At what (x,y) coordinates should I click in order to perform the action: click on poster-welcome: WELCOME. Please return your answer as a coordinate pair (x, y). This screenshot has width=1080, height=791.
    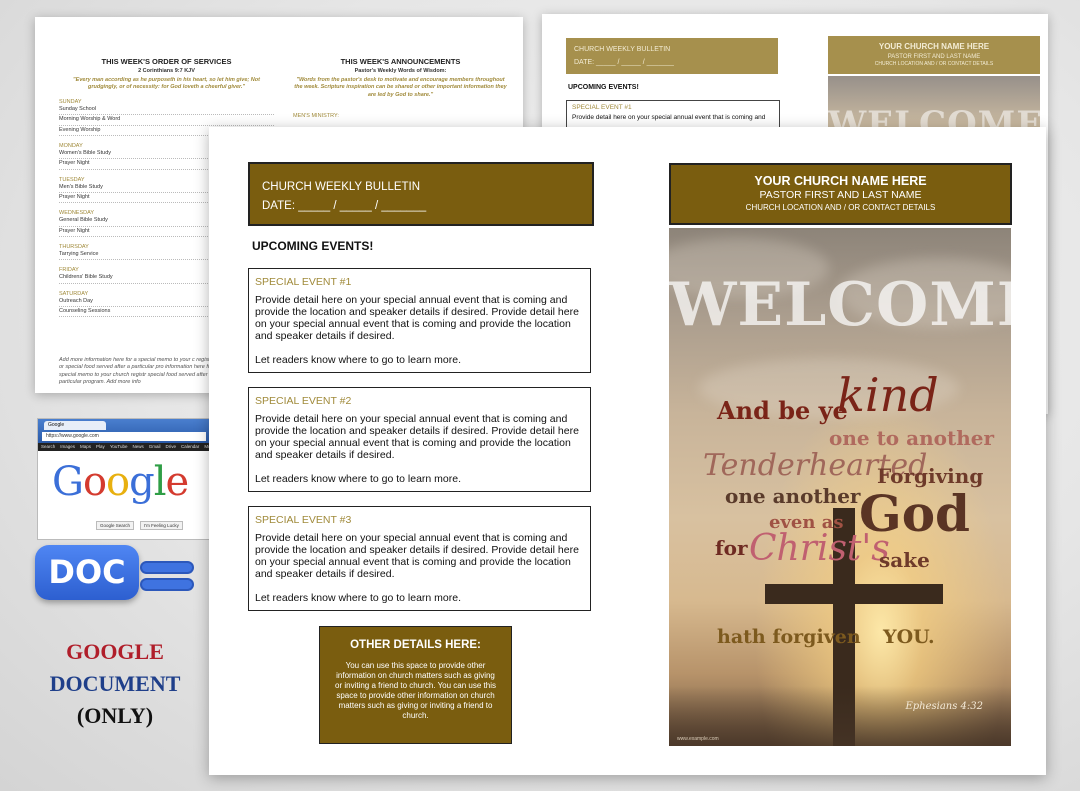
    Looking at the image, I should click on (840, 305).